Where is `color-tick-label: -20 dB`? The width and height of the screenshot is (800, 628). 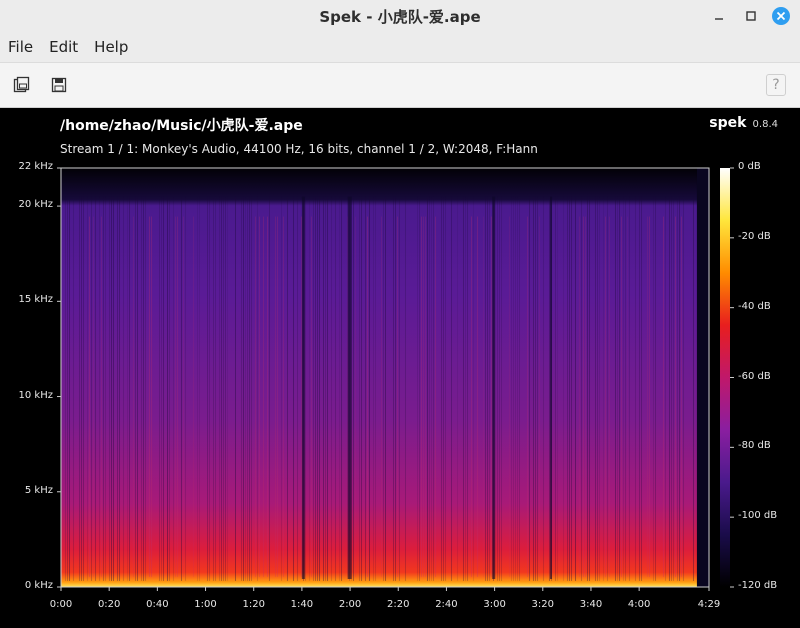 color-tick-label: -20 dB is located at coordinates (754, 236).